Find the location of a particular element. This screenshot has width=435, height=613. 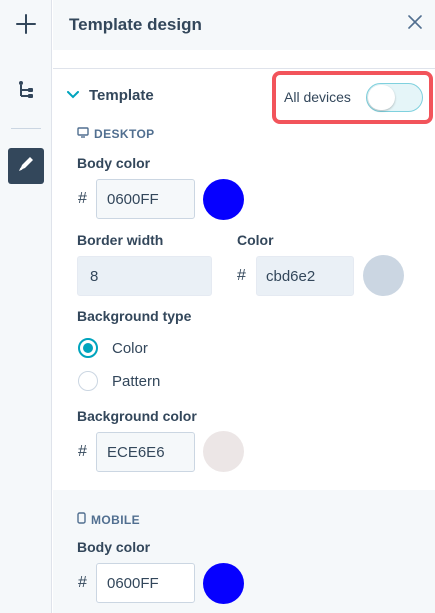

panel-title: Template design is located at coordinates (135, 24).